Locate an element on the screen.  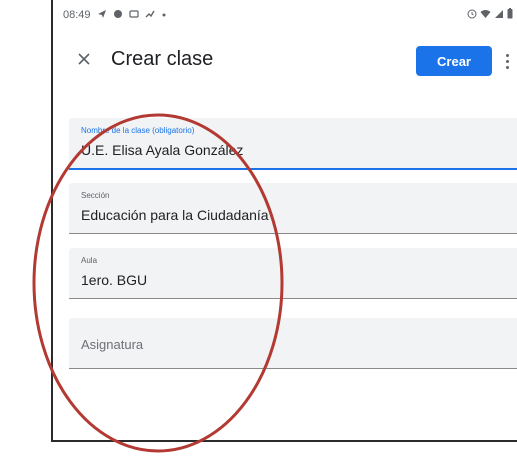
class-name-value: U.E. Elisa Ayala González is located at coordinates (162, 150).